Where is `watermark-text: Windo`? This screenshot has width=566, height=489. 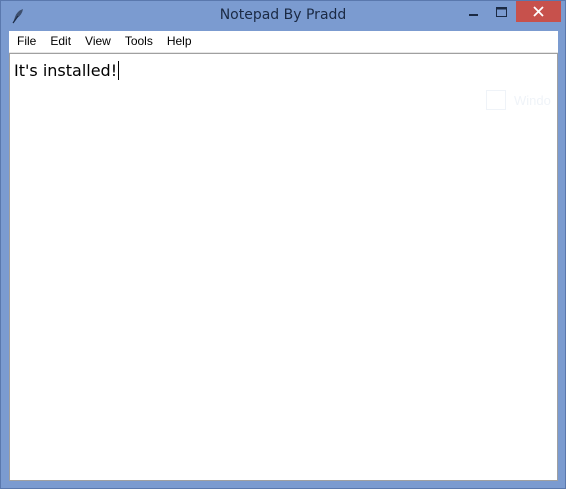 watermark-text: Windo is located at coordinates (532, 100).